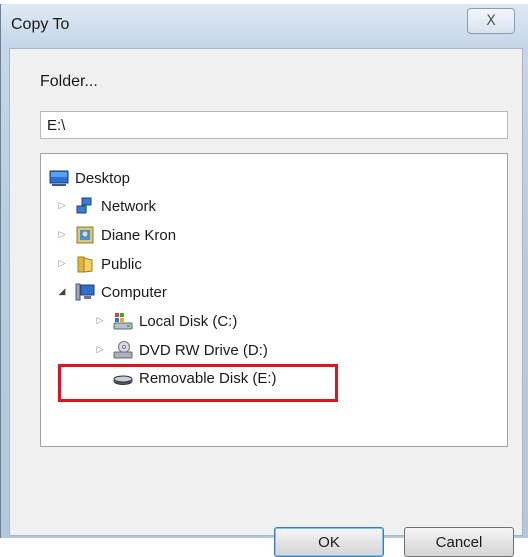 This screenshot has height=557, width=528. I want to click on tree-item-label: Computer, so click(134, 292).